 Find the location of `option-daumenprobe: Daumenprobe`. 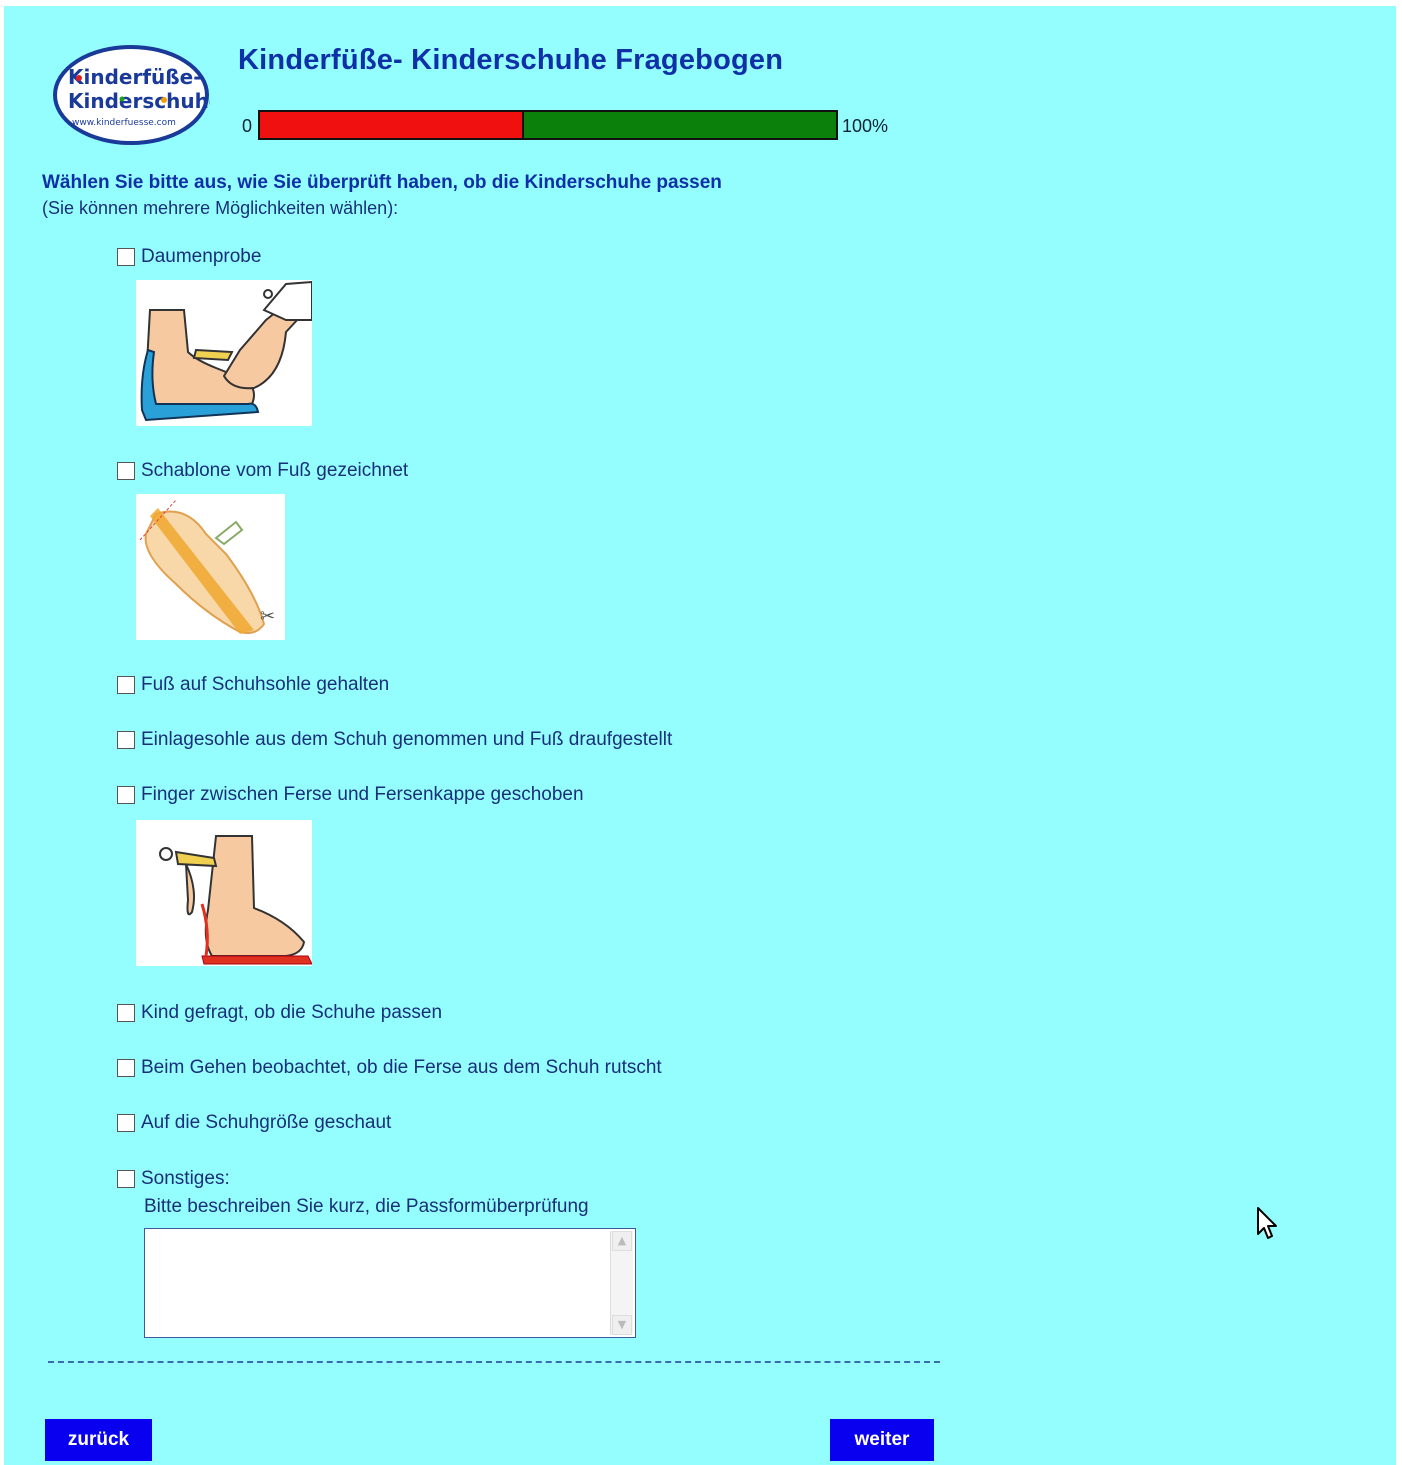

option-daumenprobe: Daumenprobe is located at coordinates (189, 257).